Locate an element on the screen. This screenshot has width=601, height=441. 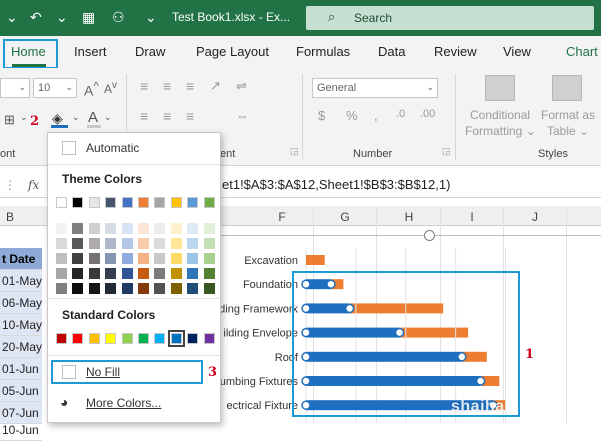
insert-function-icon: fx is located at coordinates (33, 185).